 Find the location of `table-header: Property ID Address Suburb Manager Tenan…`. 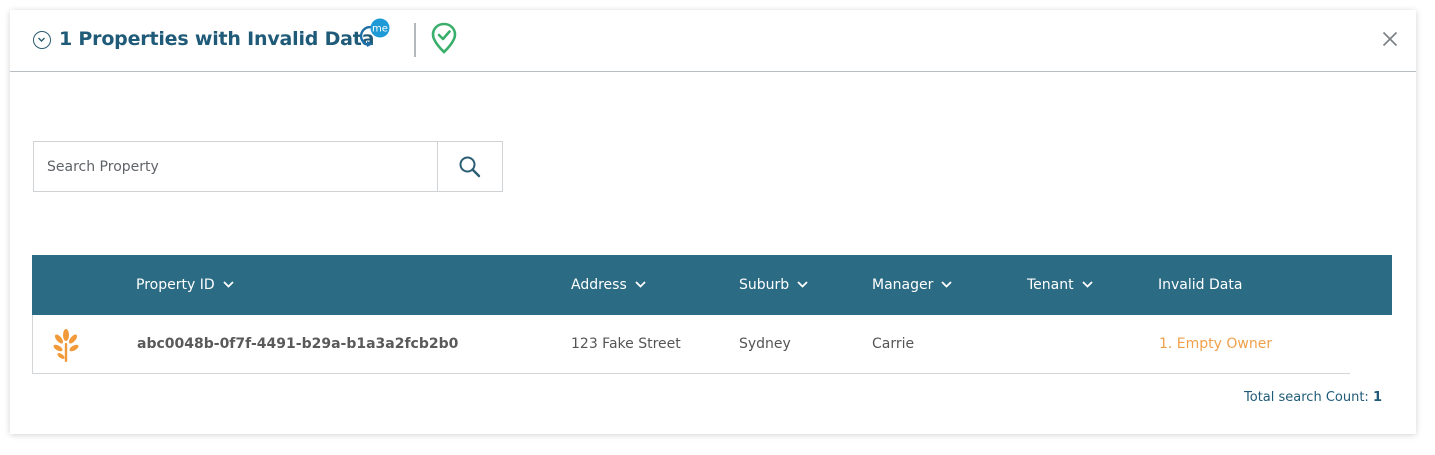

table-header: Property ID Address Suburb Manager Tenan… is located at coordinates (712, 285).